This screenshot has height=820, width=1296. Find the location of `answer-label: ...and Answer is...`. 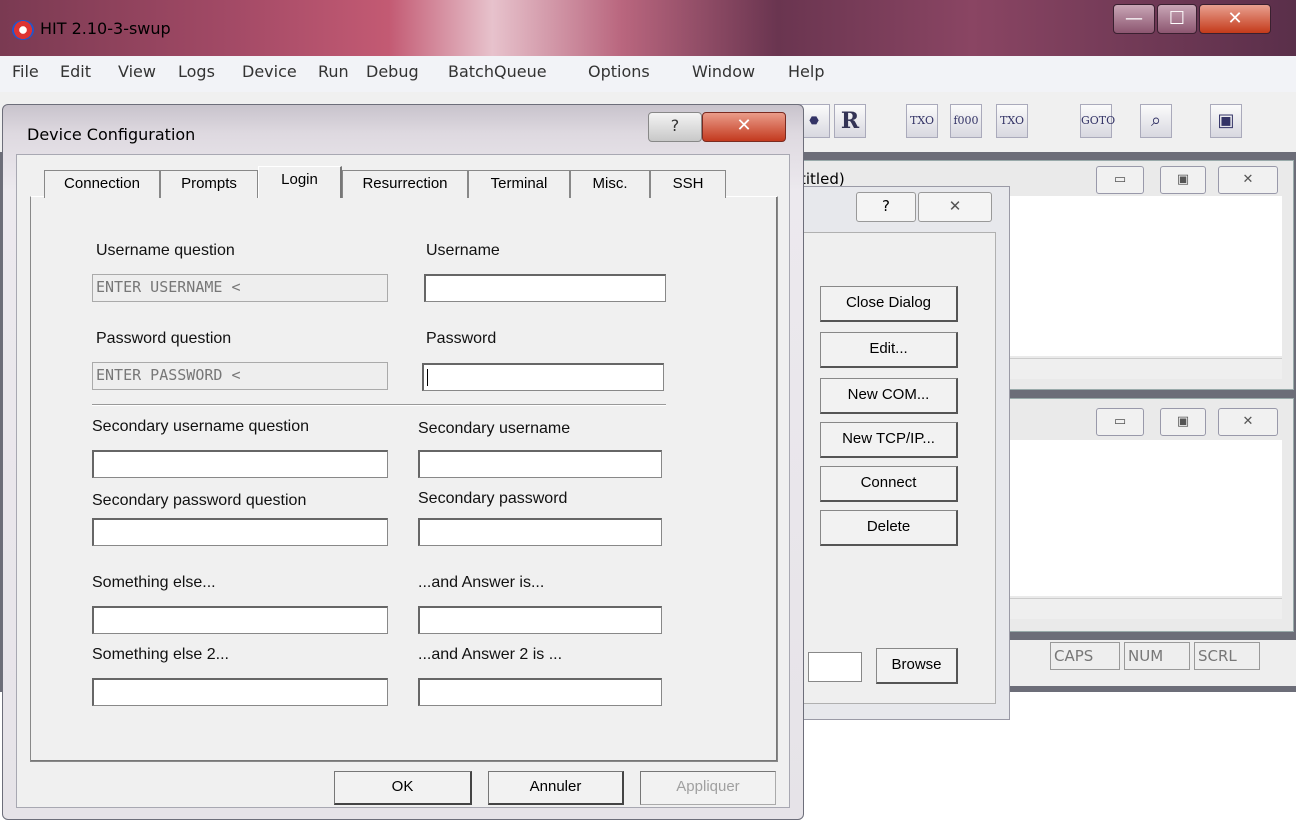

answer-label: ...and Answer is... is located at coordinates (481, 582).